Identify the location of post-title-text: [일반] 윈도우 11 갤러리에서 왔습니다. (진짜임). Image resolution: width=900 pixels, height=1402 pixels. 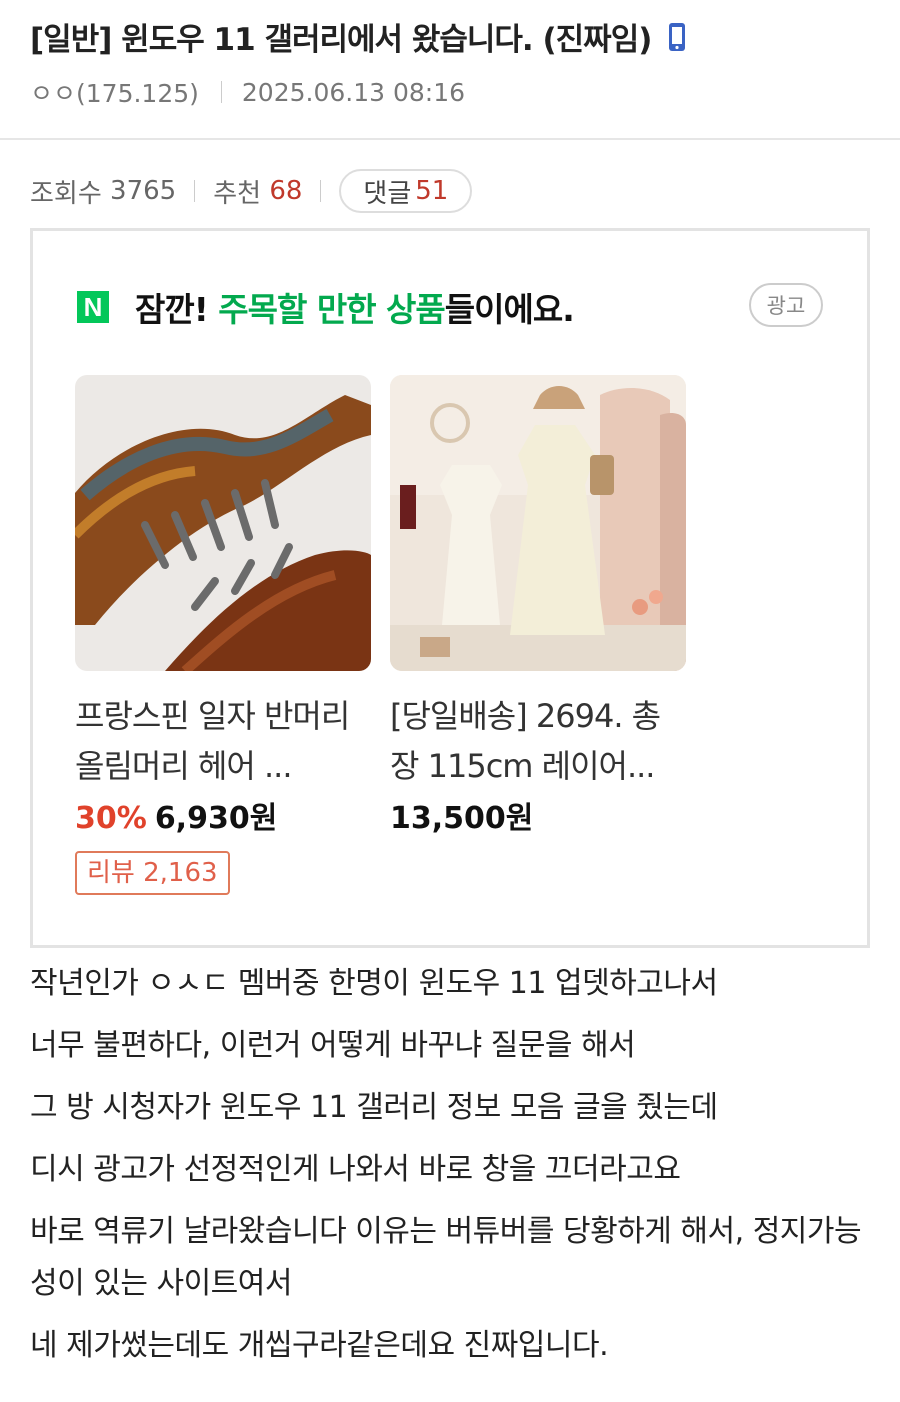
(341, 40).